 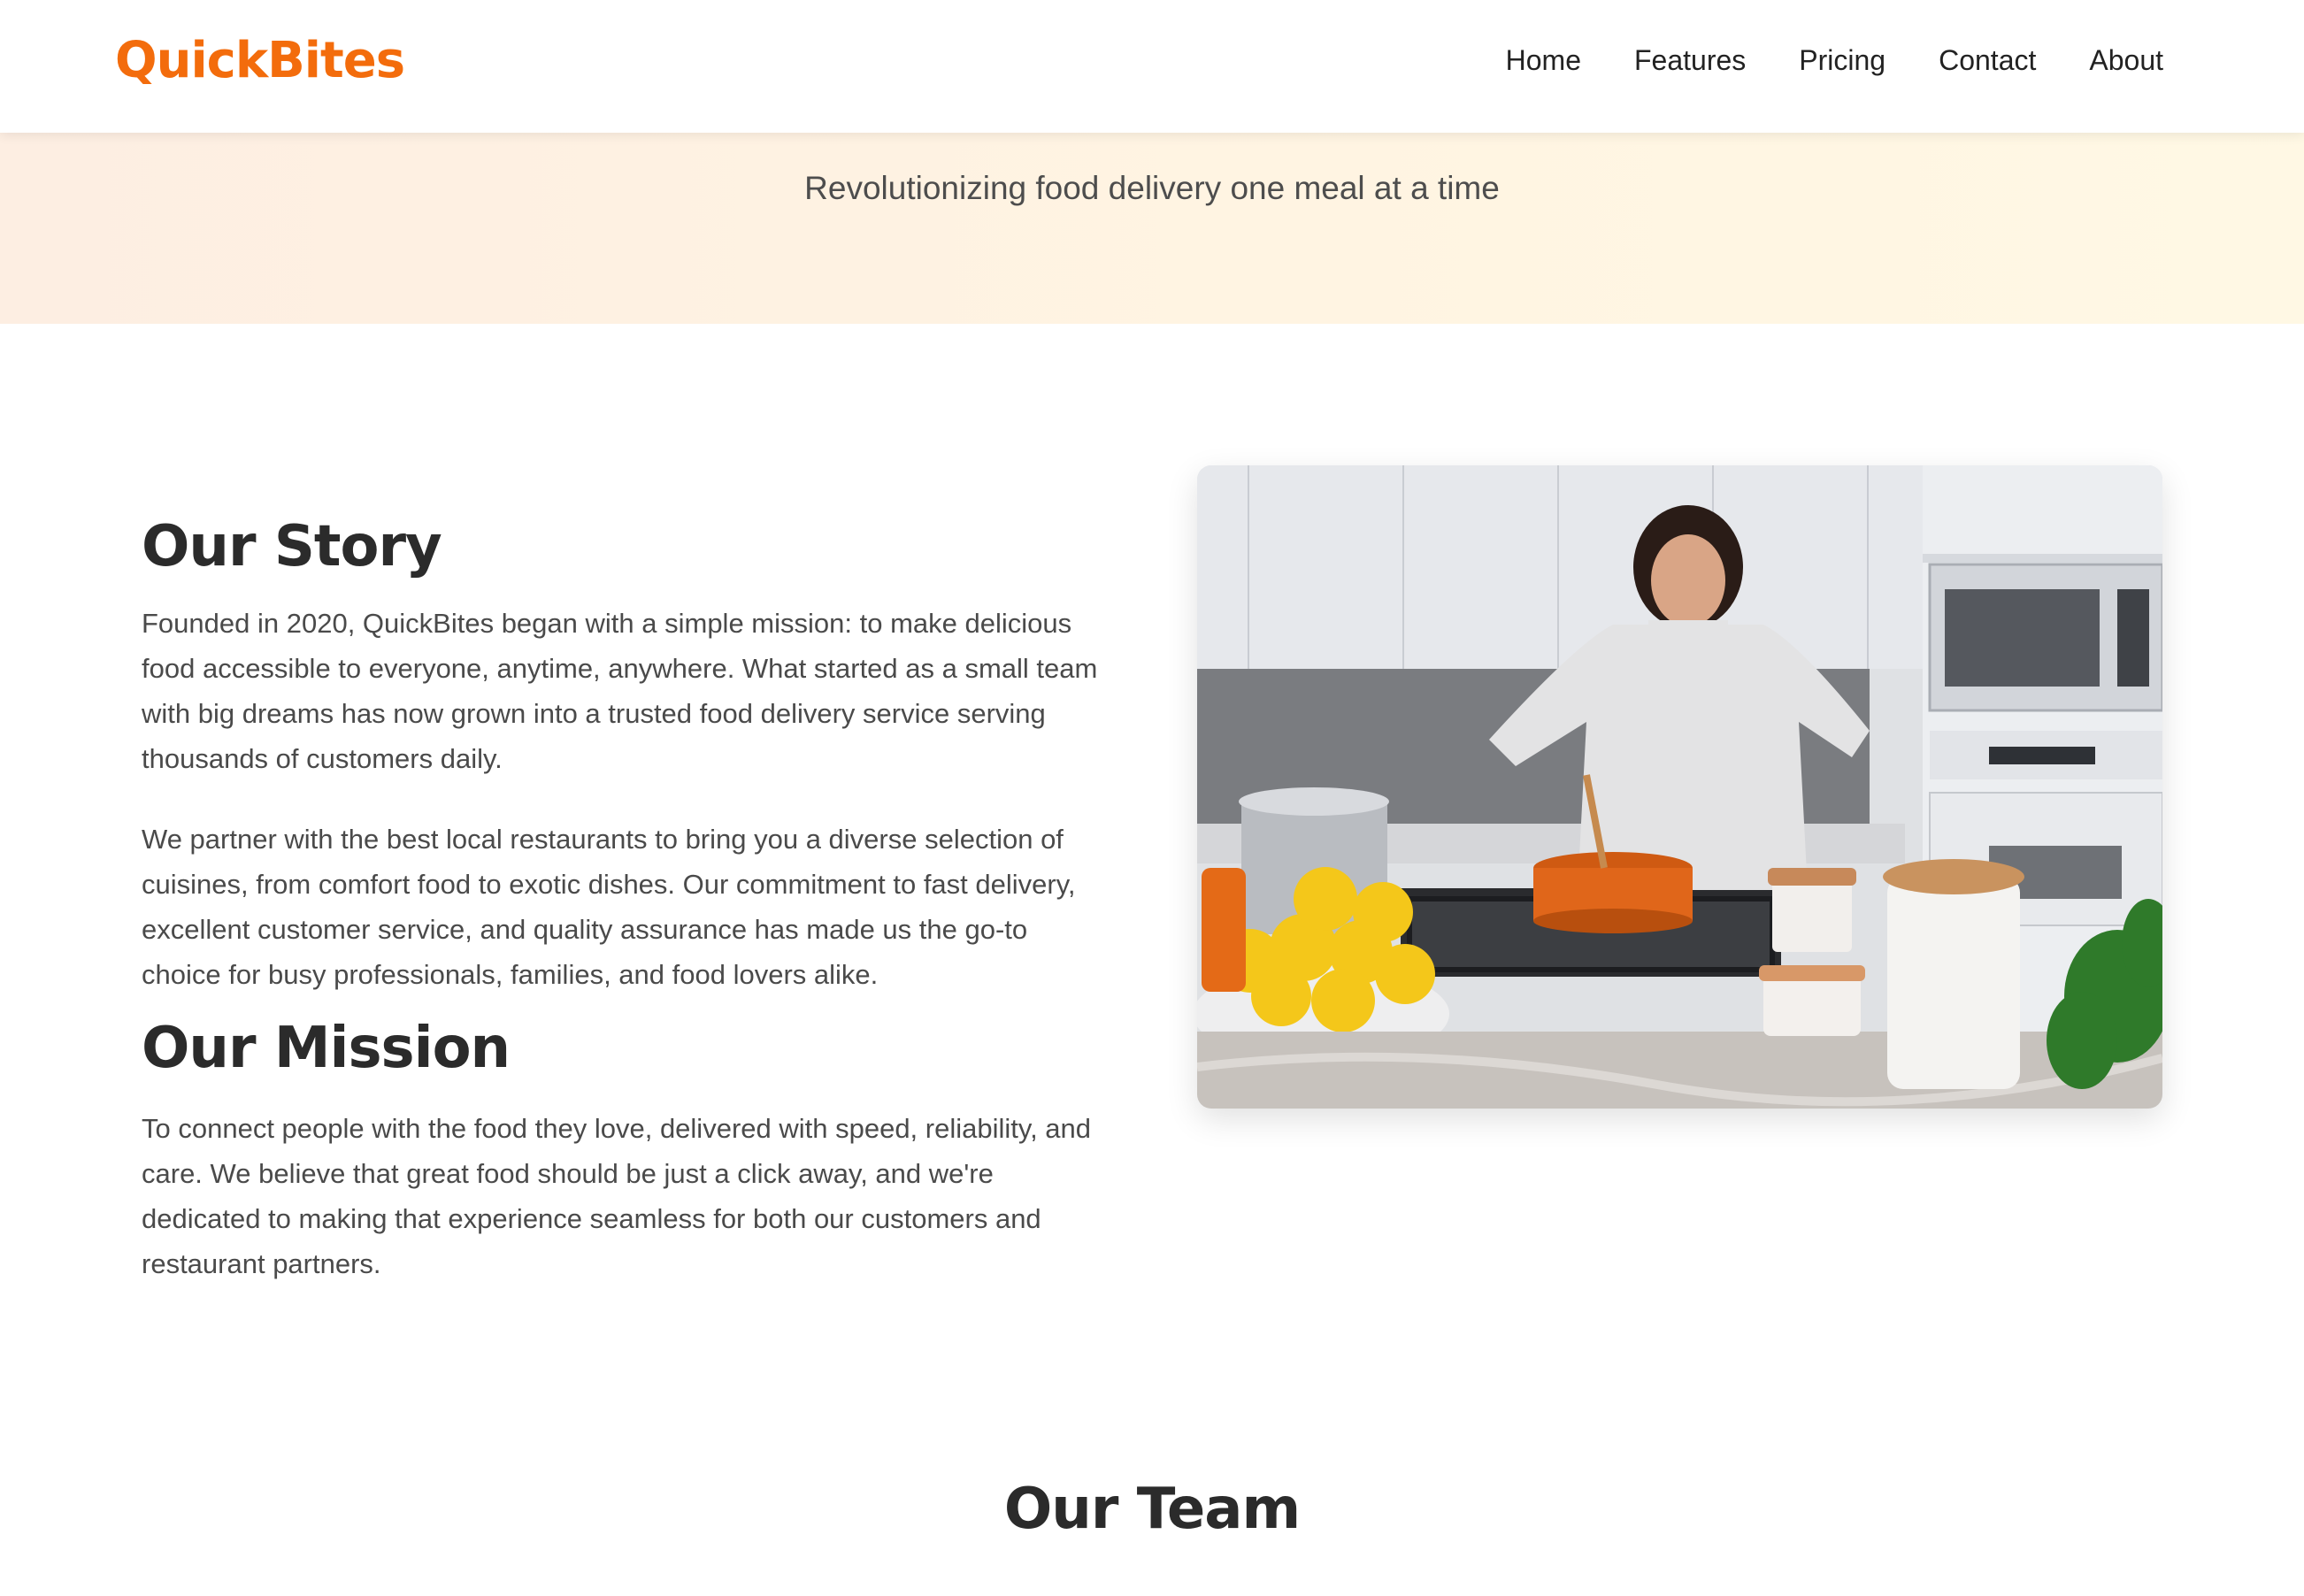 What do you see at coordinates (1842, 60) in the screenshot?
I see `nav-item-pricing: Pricing` at bounding box center [1842, 60].